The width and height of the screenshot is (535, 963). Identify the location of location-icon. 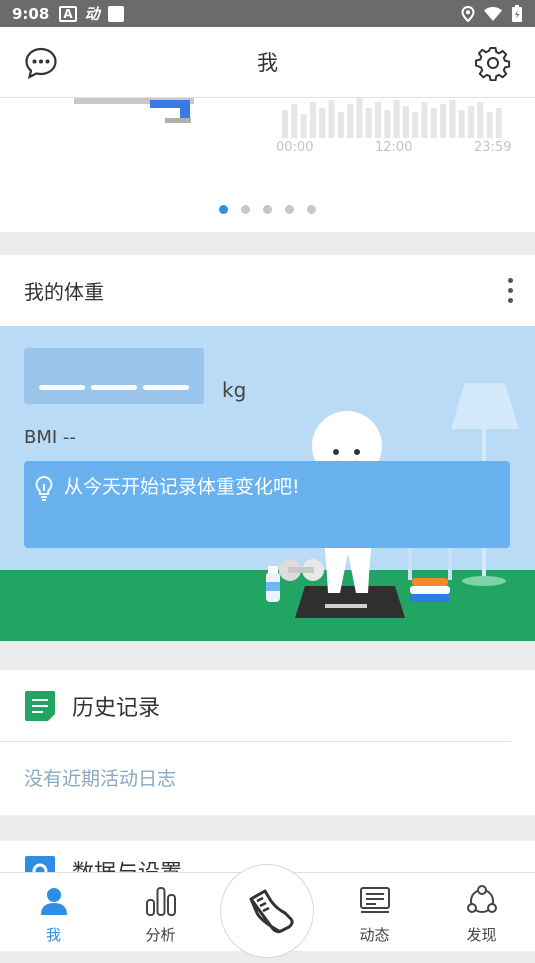
(468, 13).